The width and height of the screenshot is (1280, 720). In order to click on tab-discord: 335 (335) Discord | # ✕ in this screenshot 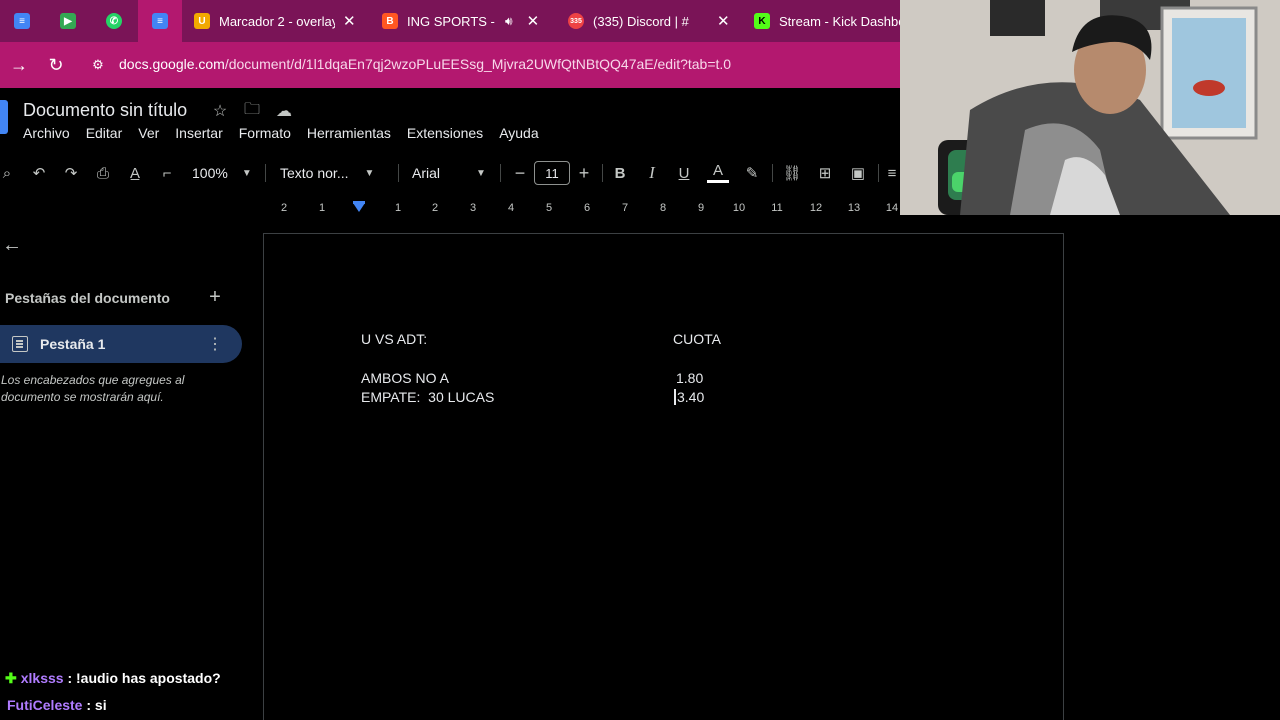, I will do `click(650, 21)`.